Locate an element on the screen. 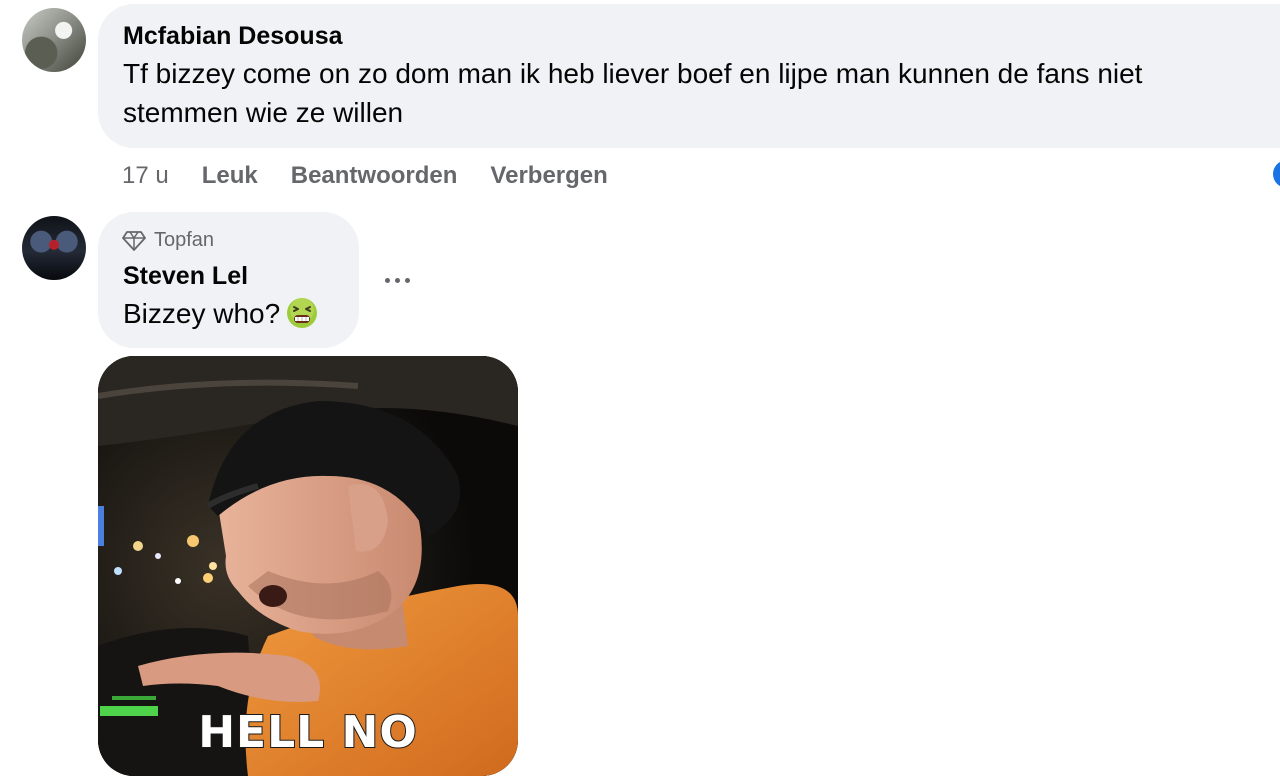 Image resolution: width=1280 pixels, height=782 pixels. comment-author: Steven Lel is located at coordinates (185, 276).